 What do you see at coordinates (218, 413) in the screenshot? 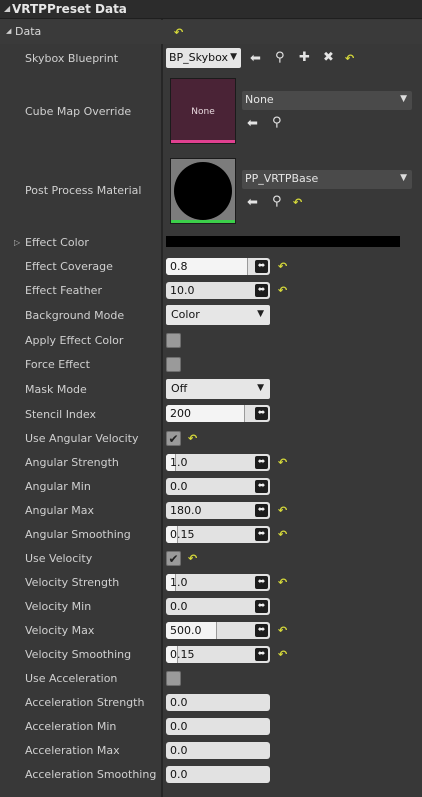
I see `stencil-index-field: 200 ⬌` at bounding box center [218, 413].